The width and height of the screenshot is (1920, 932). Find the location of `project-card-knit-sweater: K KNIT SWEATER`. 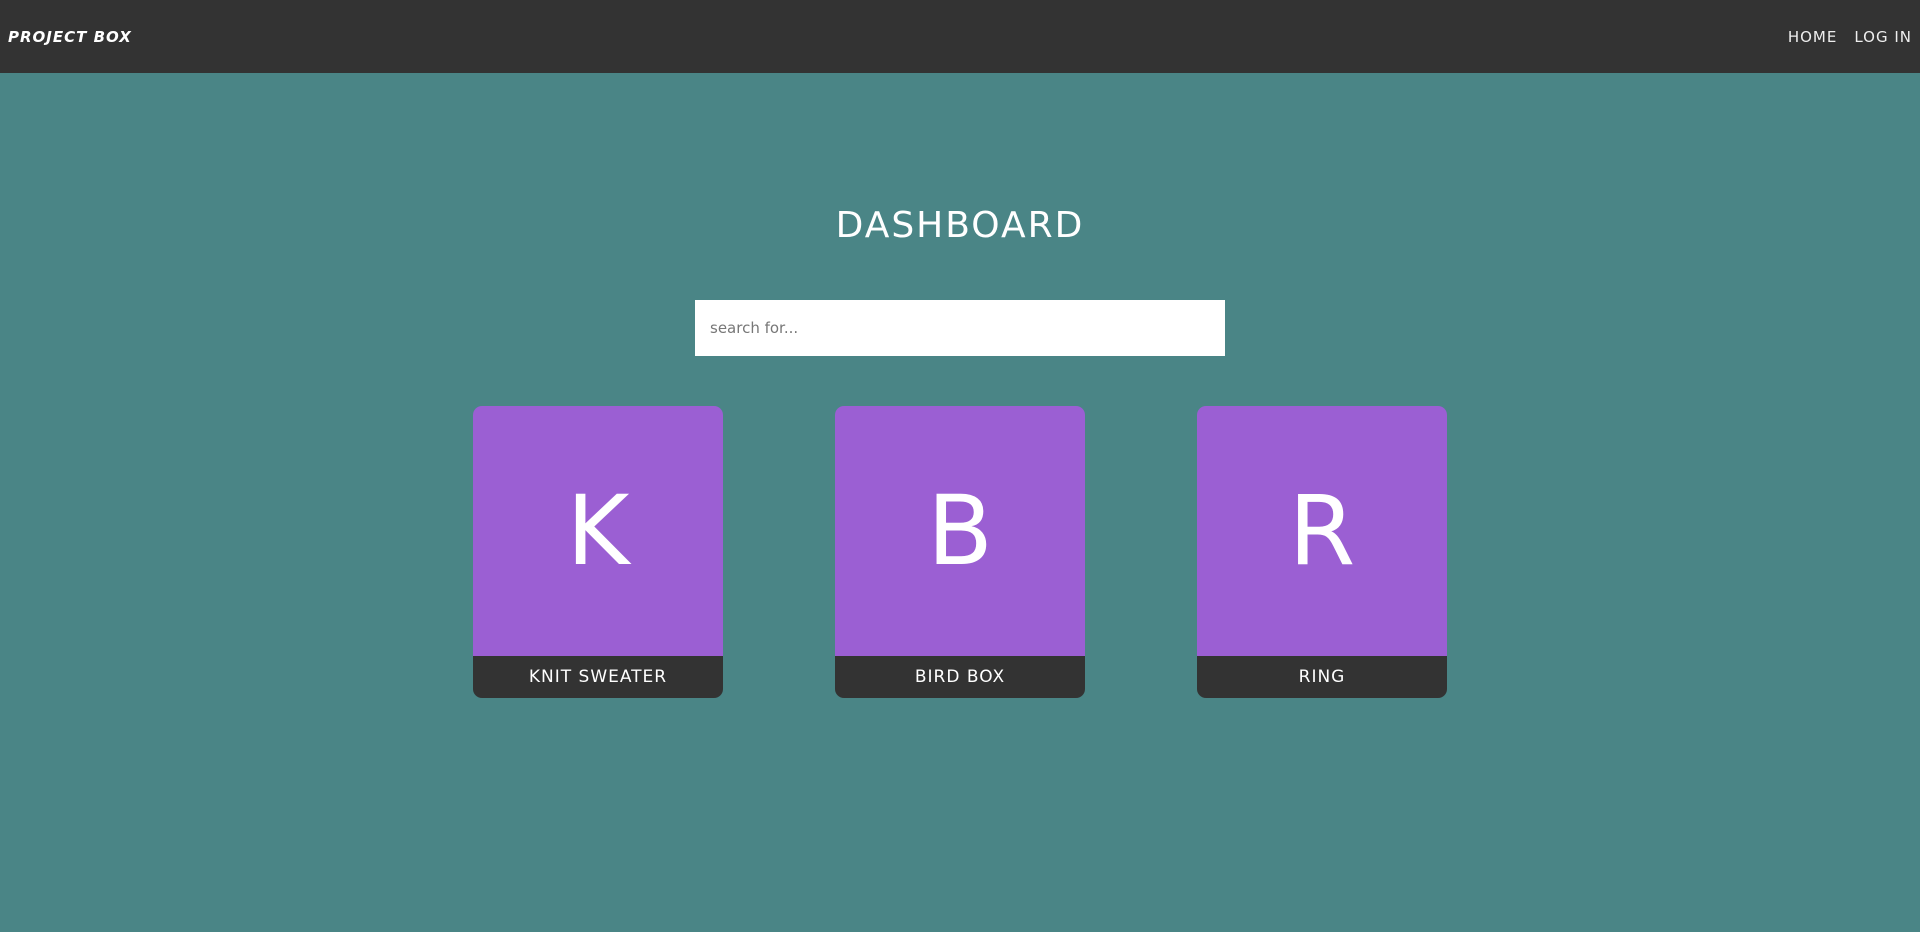

project-card-knit-sweater: K KNIT SWEATER is located at coordinates (598, 552).